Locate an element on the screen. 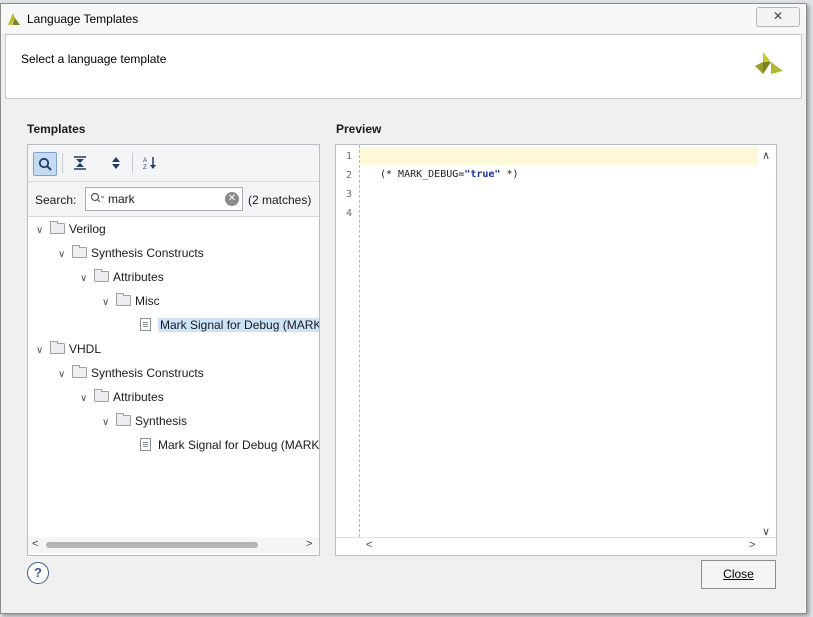 The image size is (813, 617). search-row: Search: mark ✕ (2 matches) is located at coordinates (173, 199).